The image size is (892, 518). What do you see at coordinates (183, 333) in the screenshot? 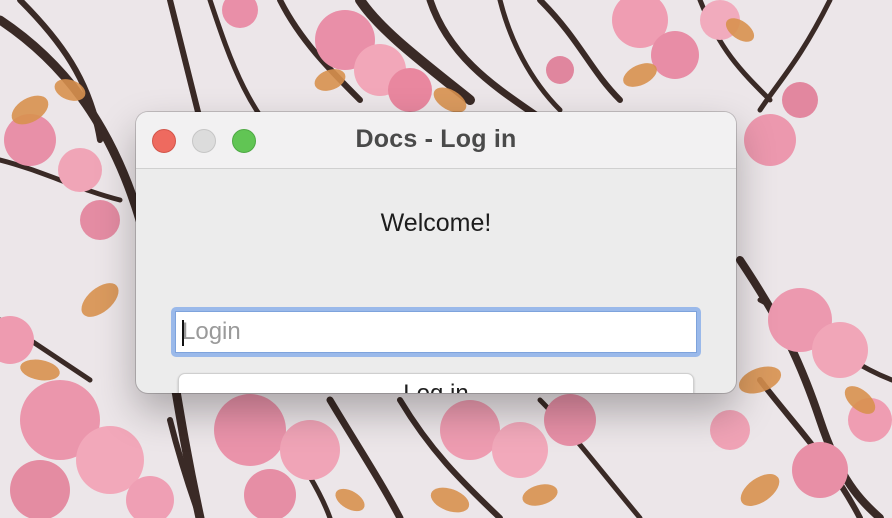
I see `text-cursor` at bounding box center [183, 333].